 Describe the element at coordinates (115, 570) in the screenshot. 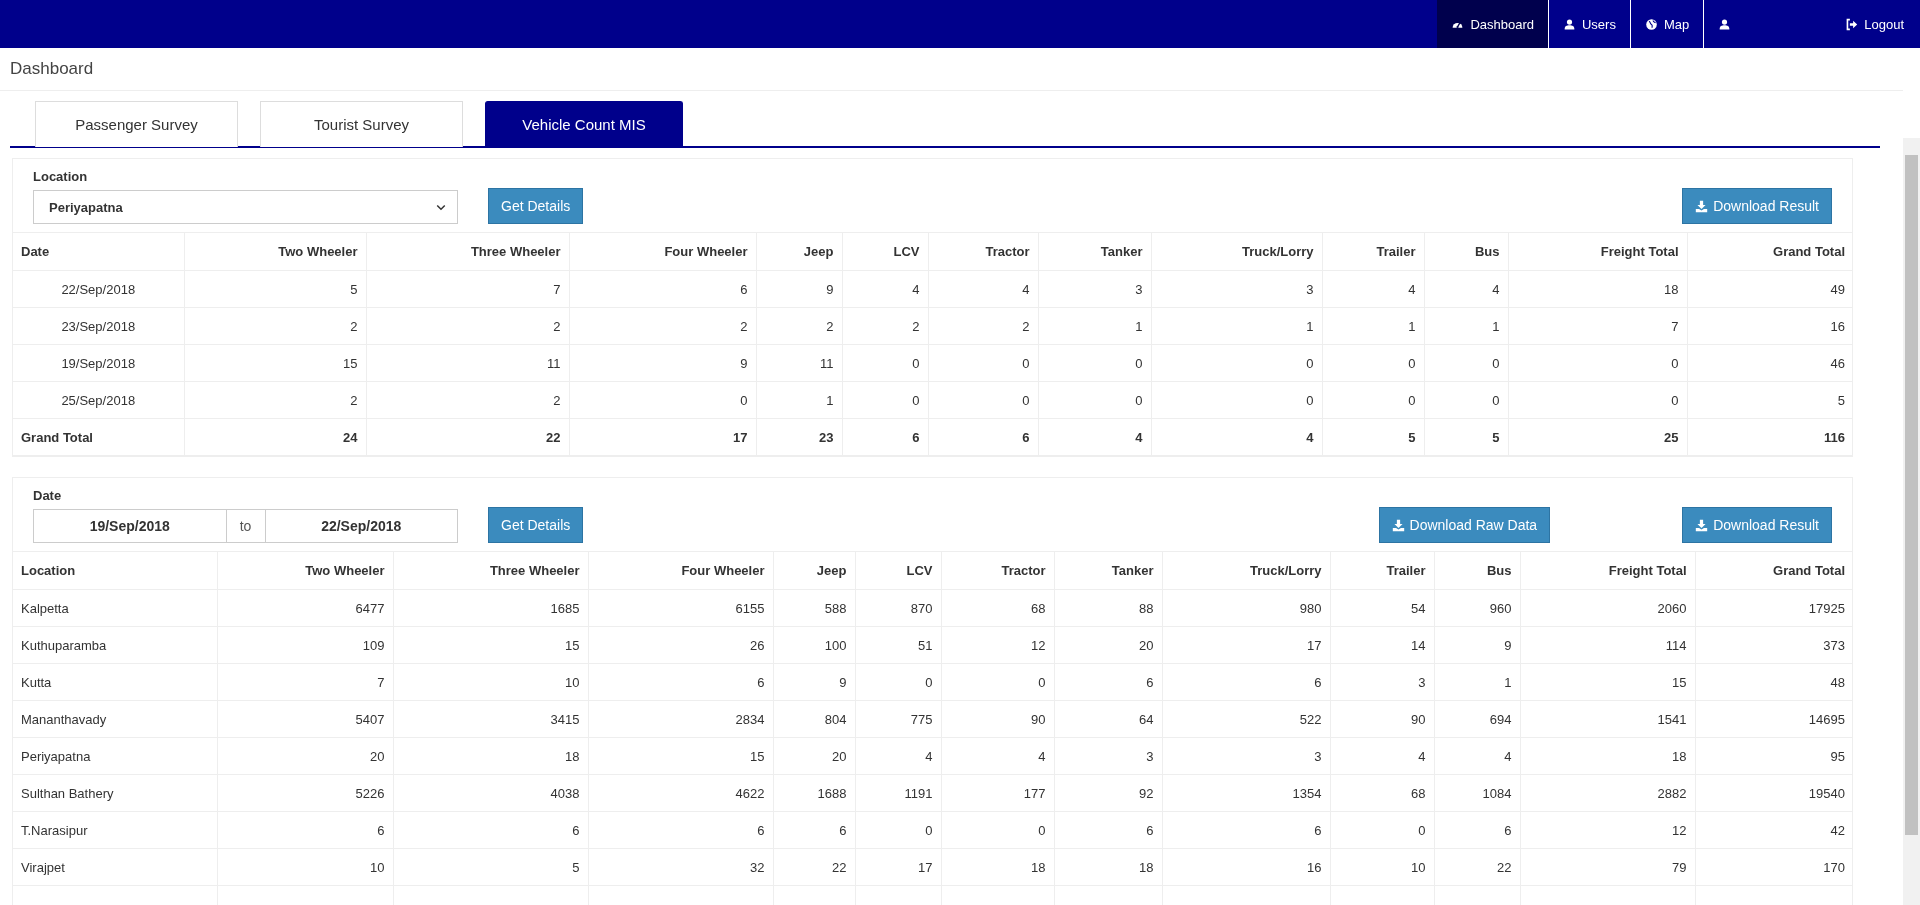

I see `column-header: Location` at that location.